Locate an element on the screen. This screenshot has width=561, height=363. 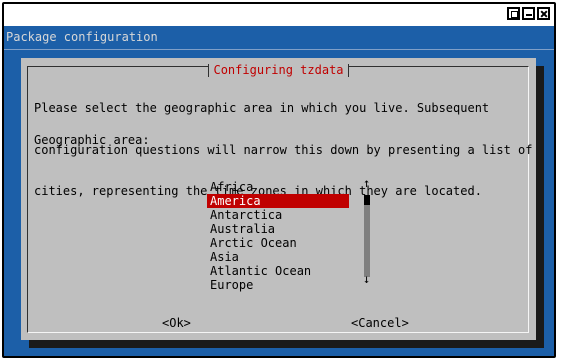
list-item: Africa is located at coordinates (278, 187).